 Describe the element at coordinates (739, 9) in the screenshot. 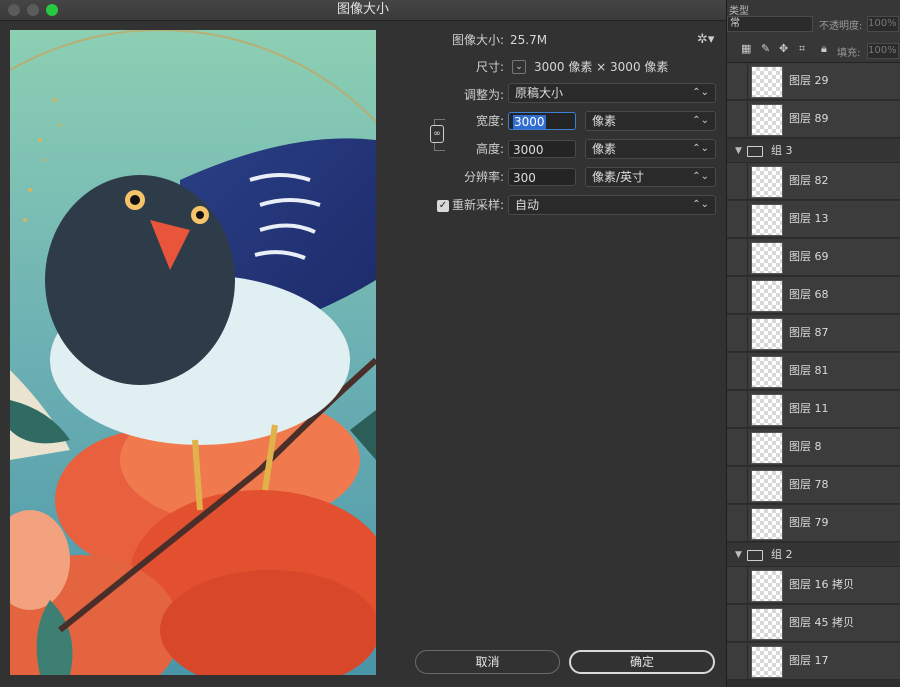

I see `layer-kind-filter: 类型` at that location.